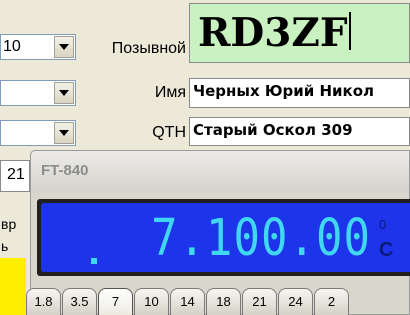 The image size is (410, 315). What do you see at coordinates (115, 301) in the screenshot?
I see `band-button-7: 7` at bounding box center [115, 301].